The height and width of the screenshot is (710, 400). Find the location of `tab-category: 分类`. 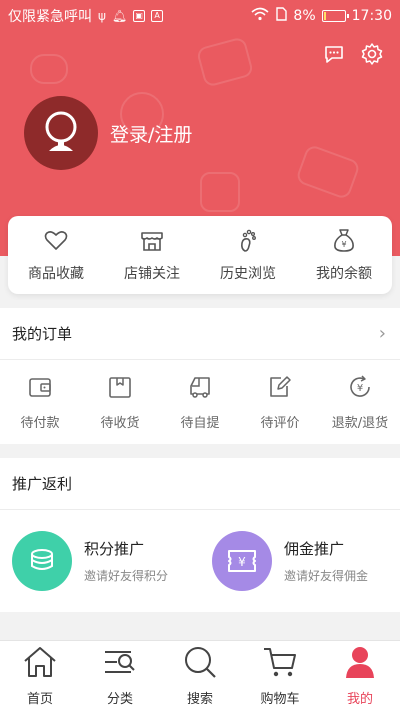

tab-category: 分类 is located at coordinates (120, 675).